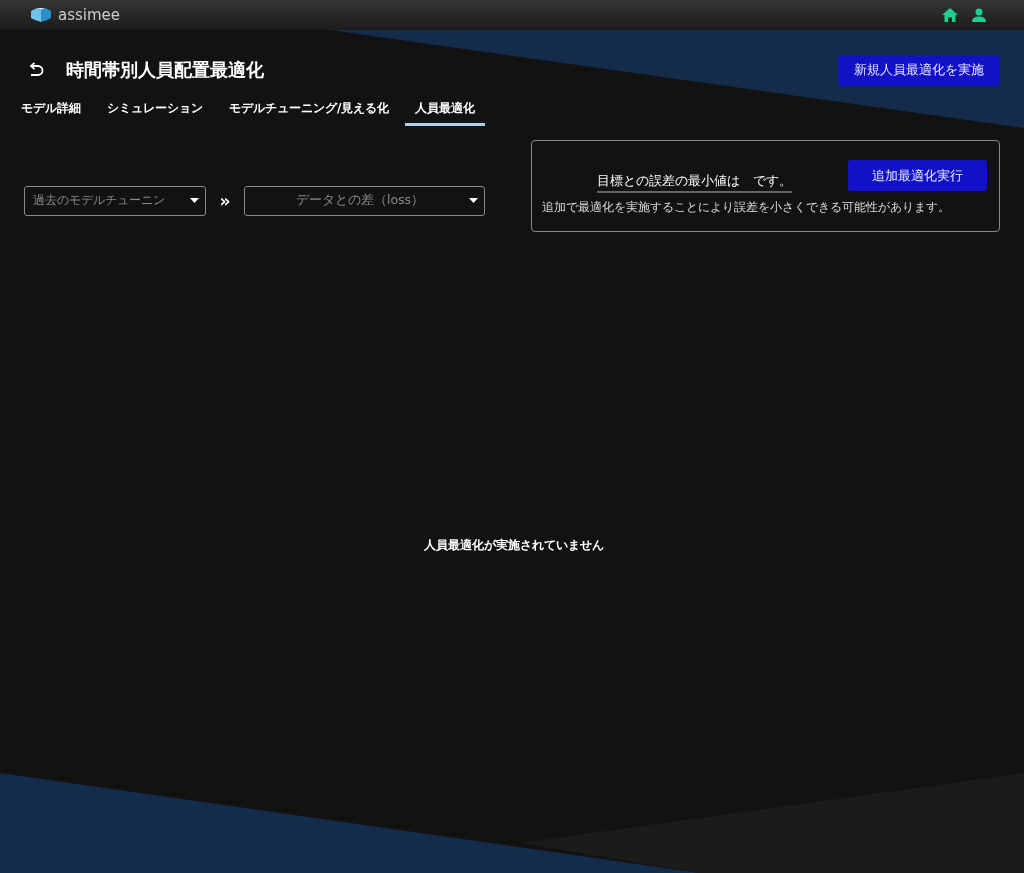 This screenshot has height=873, width=1024. Describe the element at coordinates (950, 15) in the screenshot. I see `home-icon` at that location.